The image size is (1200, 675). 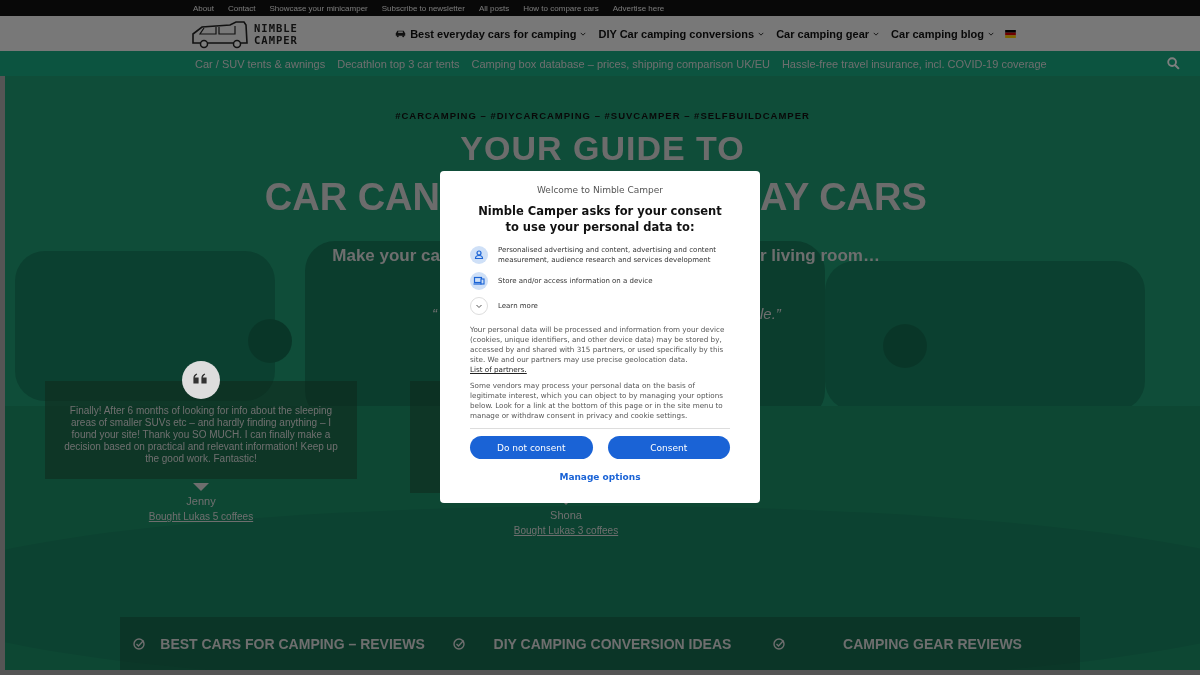 I want to click on car-icon, so click(x=401, y=33).